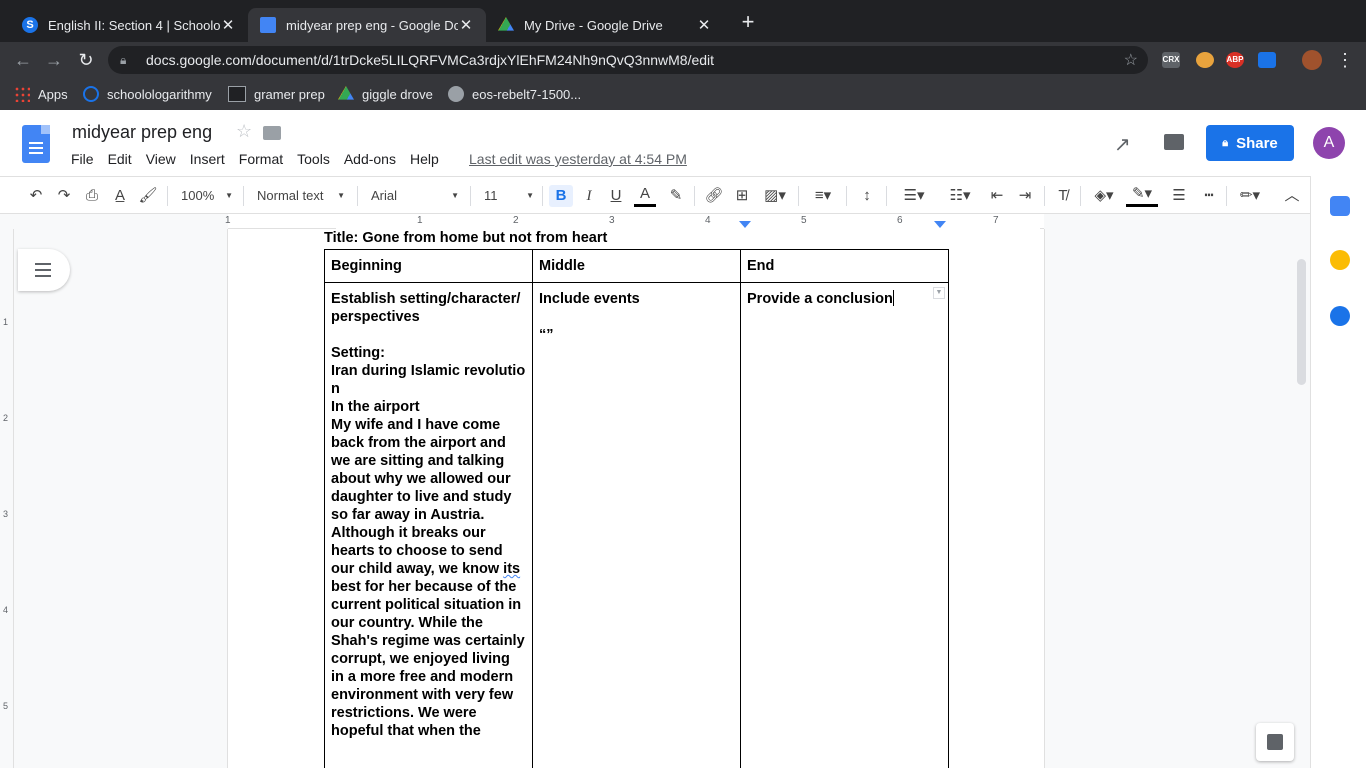 This screenshot has width=1366, height=768. What do you see at coordinates (142, 132) in the screenshot?
I see `document-title: midyear prep eng` at bounding box center [142, 132].